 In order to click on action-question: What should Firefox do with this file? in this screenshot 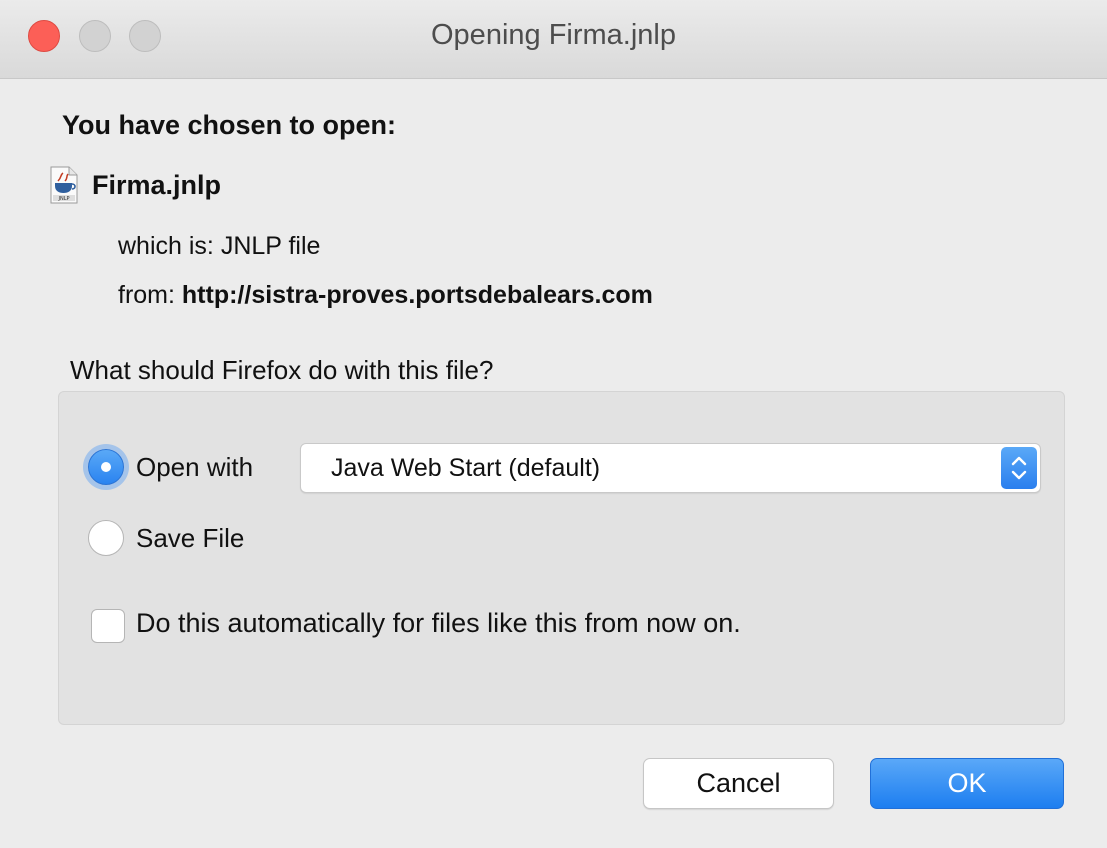, I will do `click(282, 370)`.